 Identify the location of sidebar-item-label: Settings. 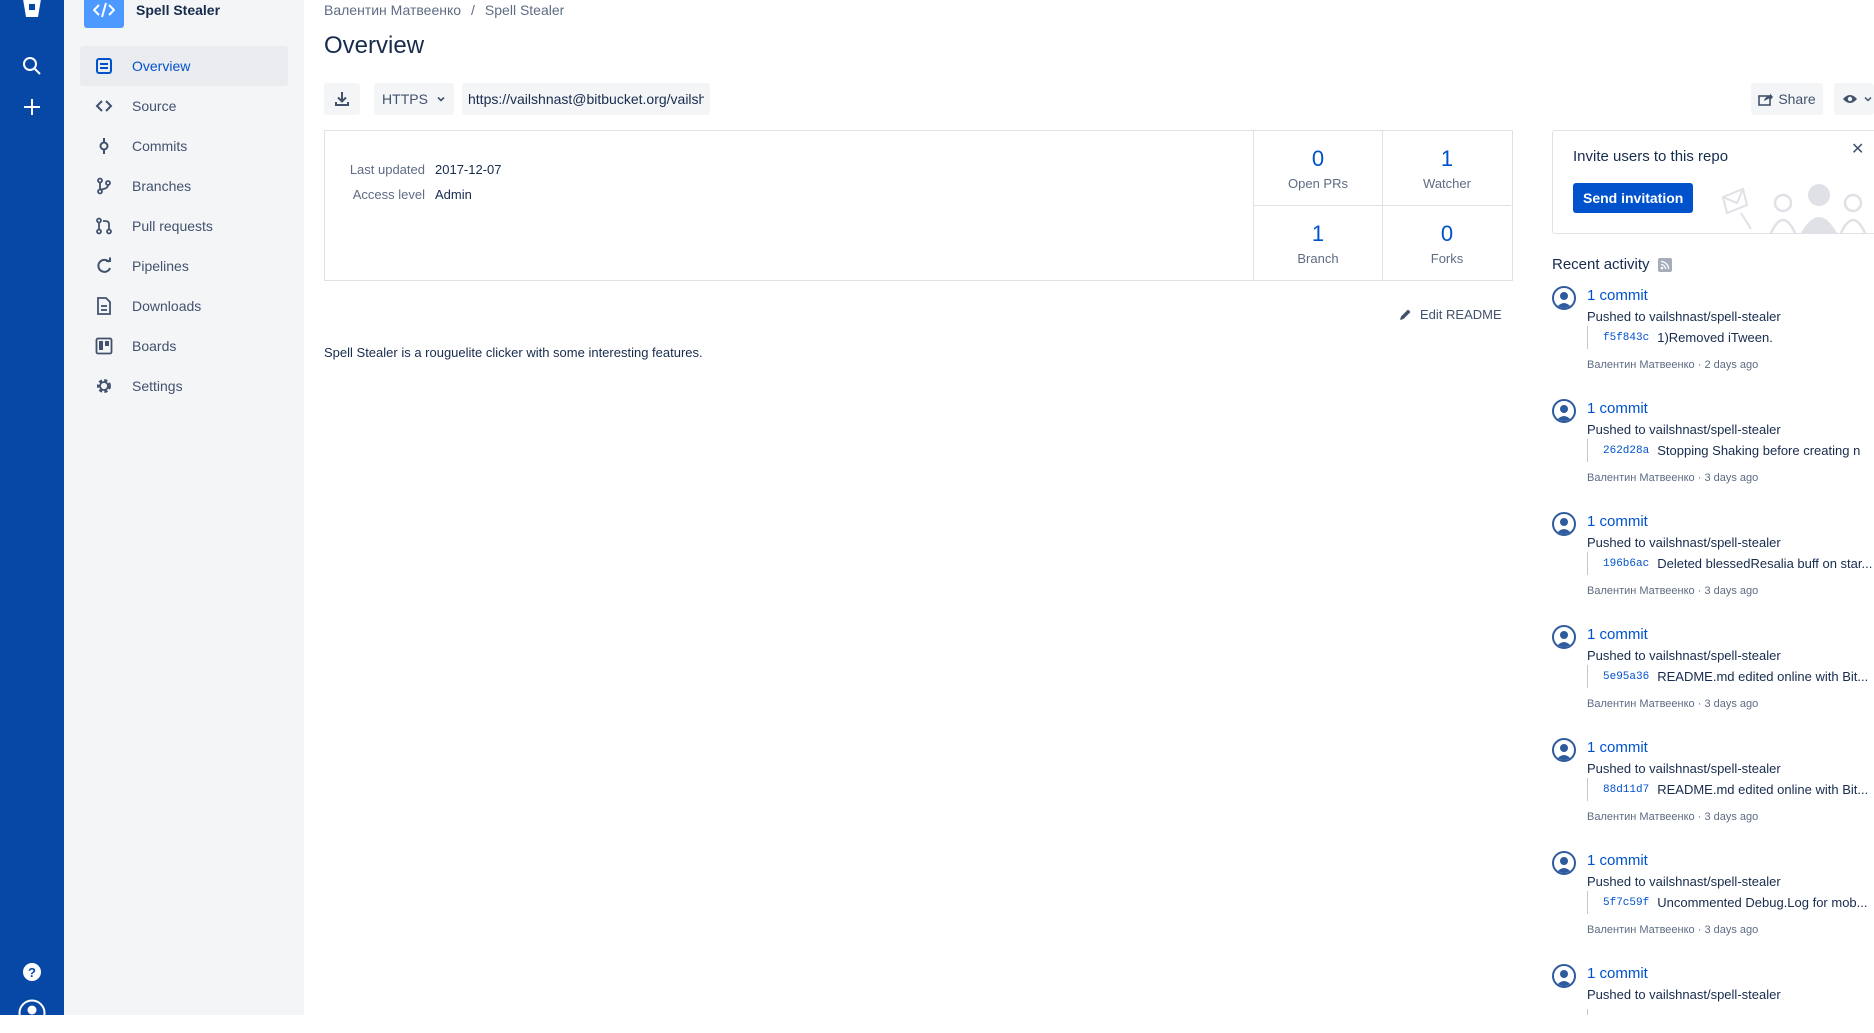
(157, 386).